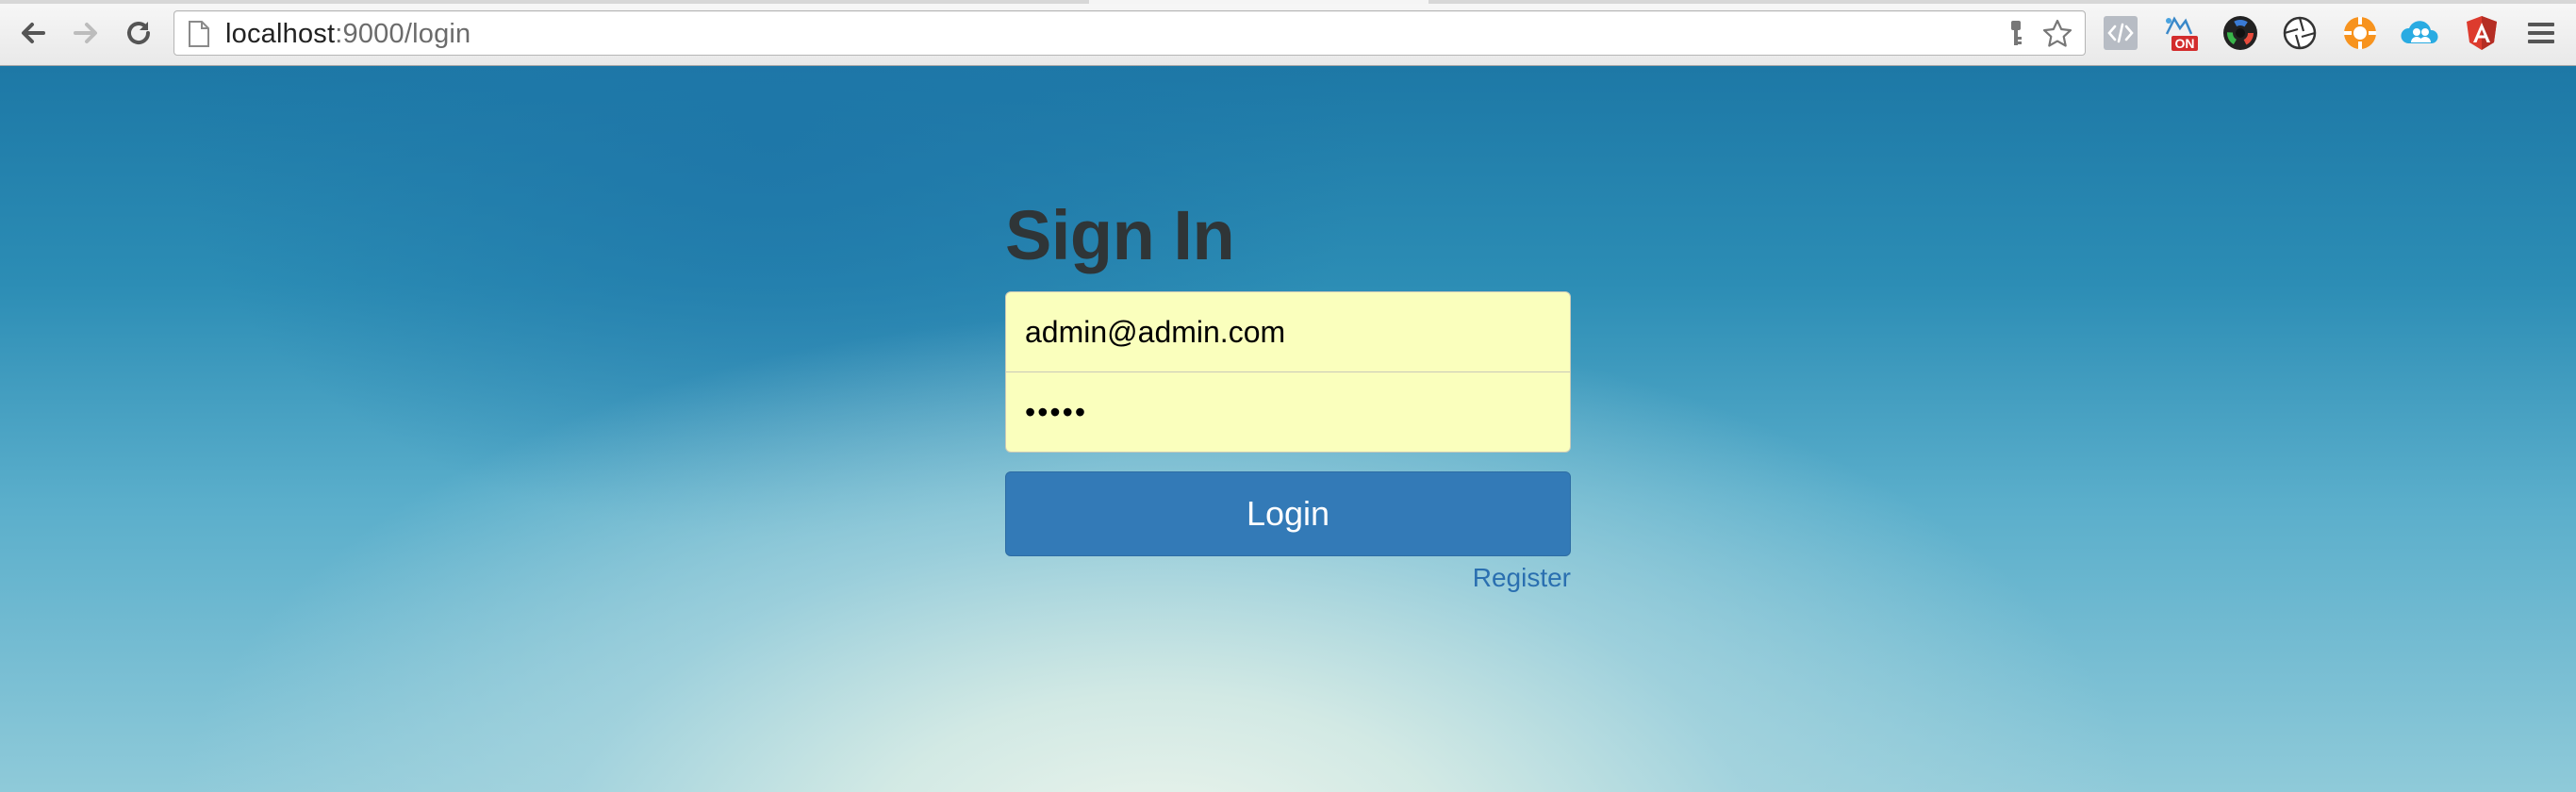 This screenshot has height=792, width=2576. Describe the element at coordinates (2300, 33) in the screenshot. I see `aperture-extension-icon` at that location.